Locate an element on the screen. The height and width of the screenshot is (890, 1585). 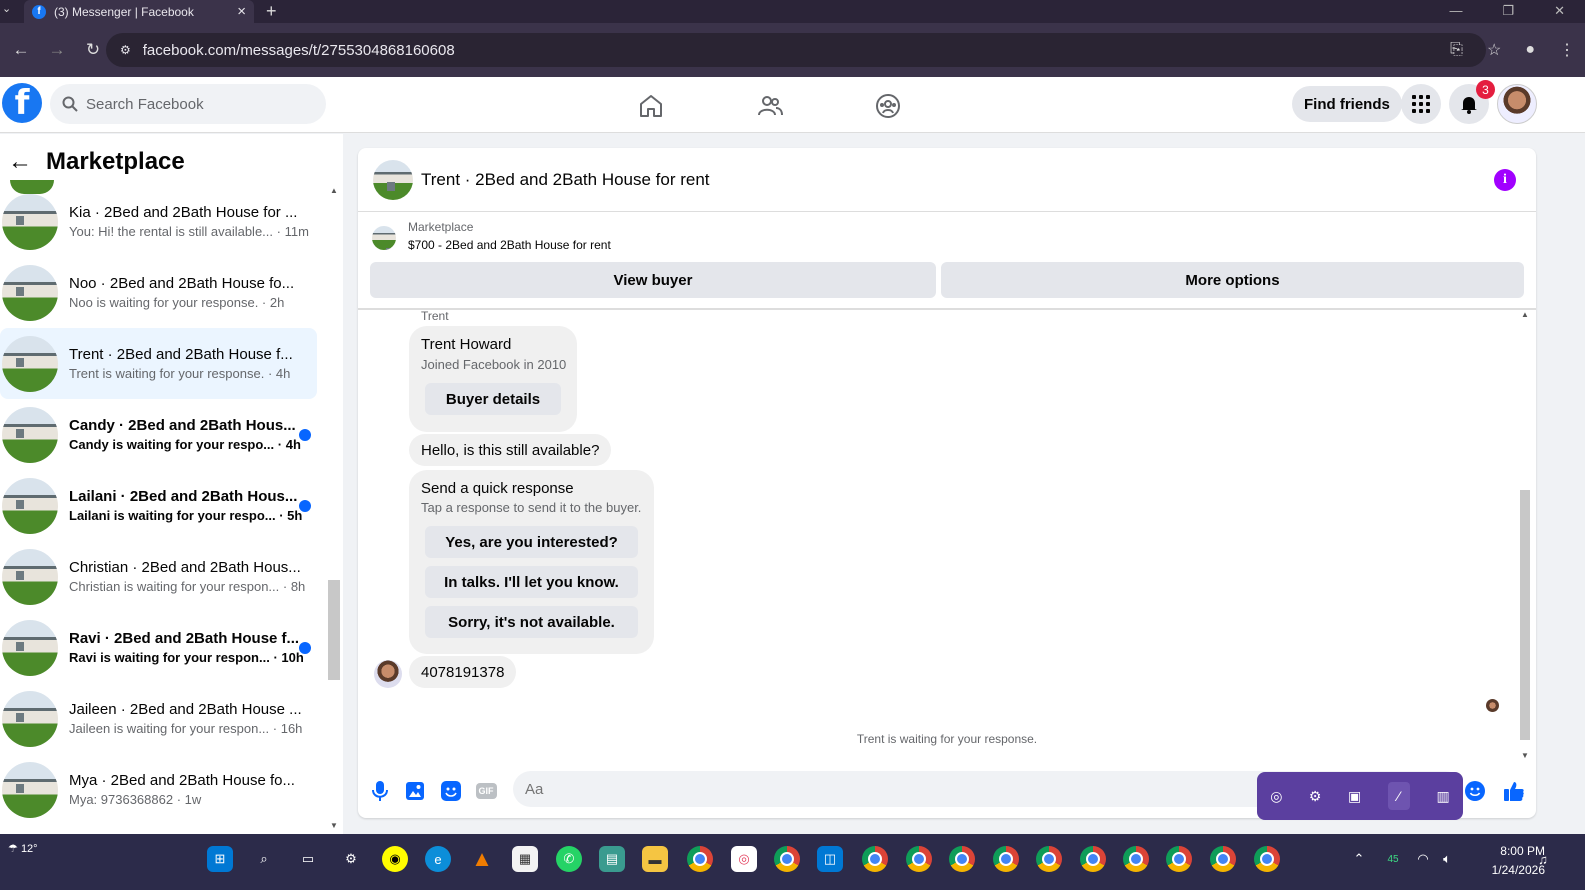
show-hidden-icons-chevron-icon: ⌃ is located at coordinates (1359, 859).